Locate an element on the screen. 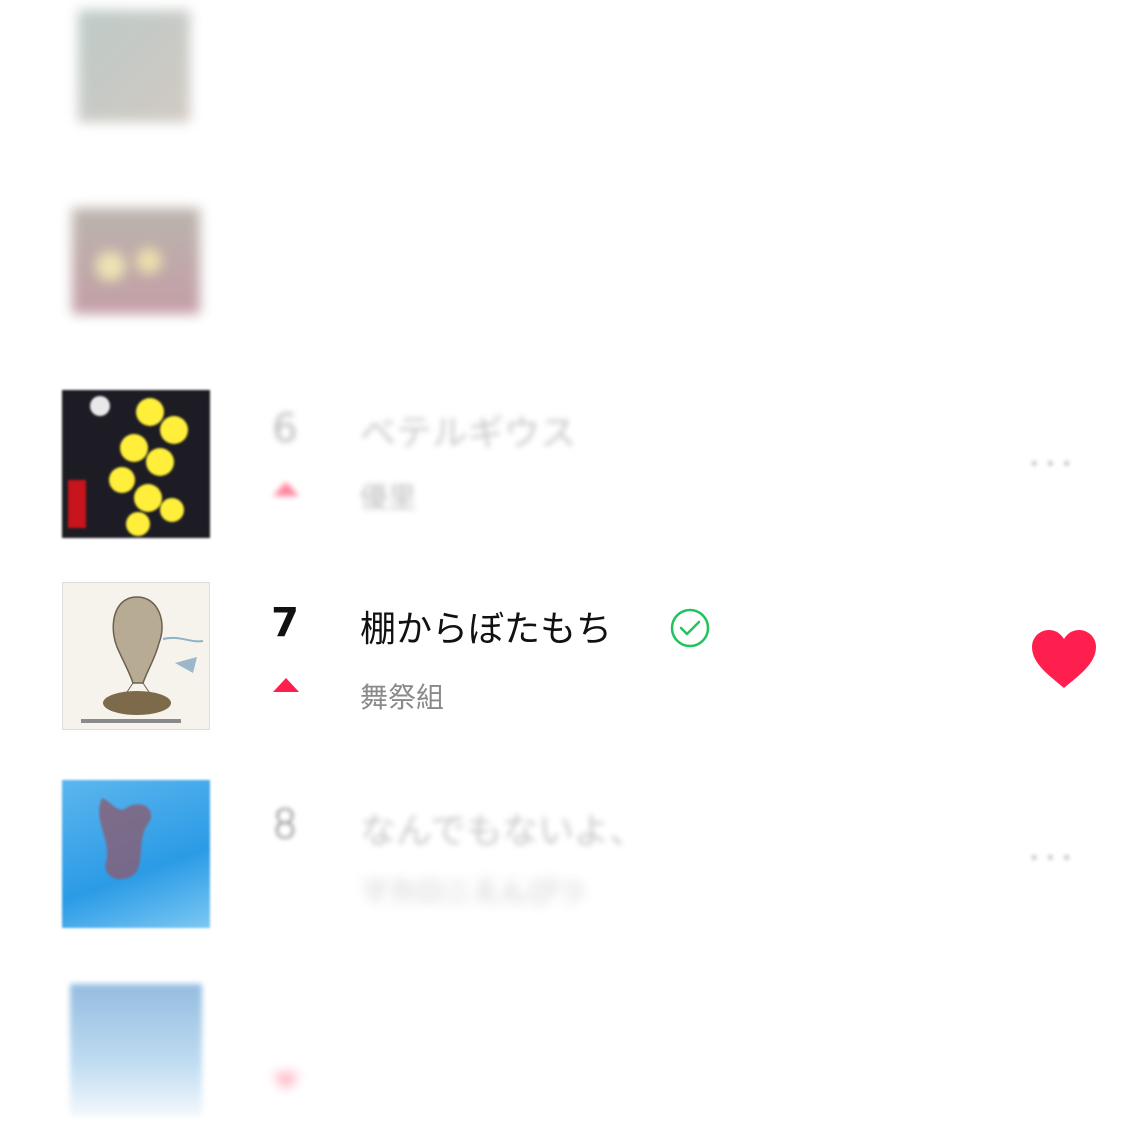 Image resolution: width=1124 pixels, height=1124 pixels. artist-name: 優里 is located at coordinates (388, 497).